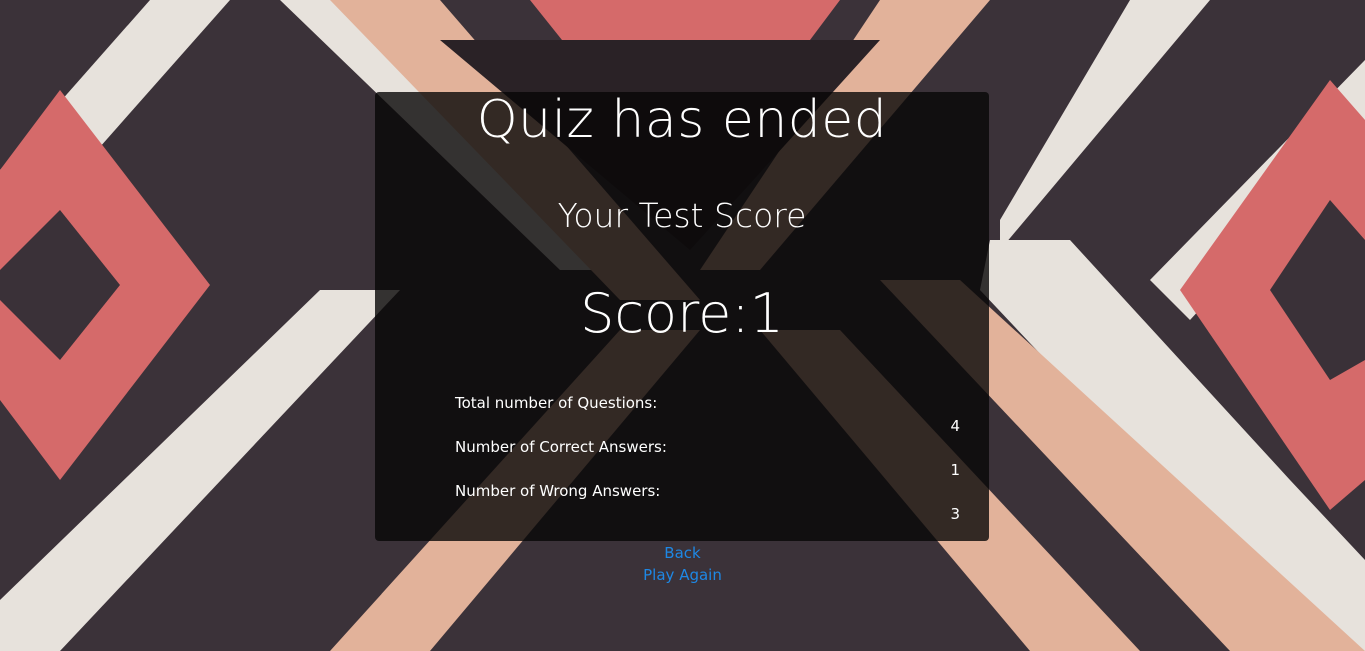 The image size is (1365, 651). I want to click on total-questions-label: Total number of Questions:, so click(556, 403).